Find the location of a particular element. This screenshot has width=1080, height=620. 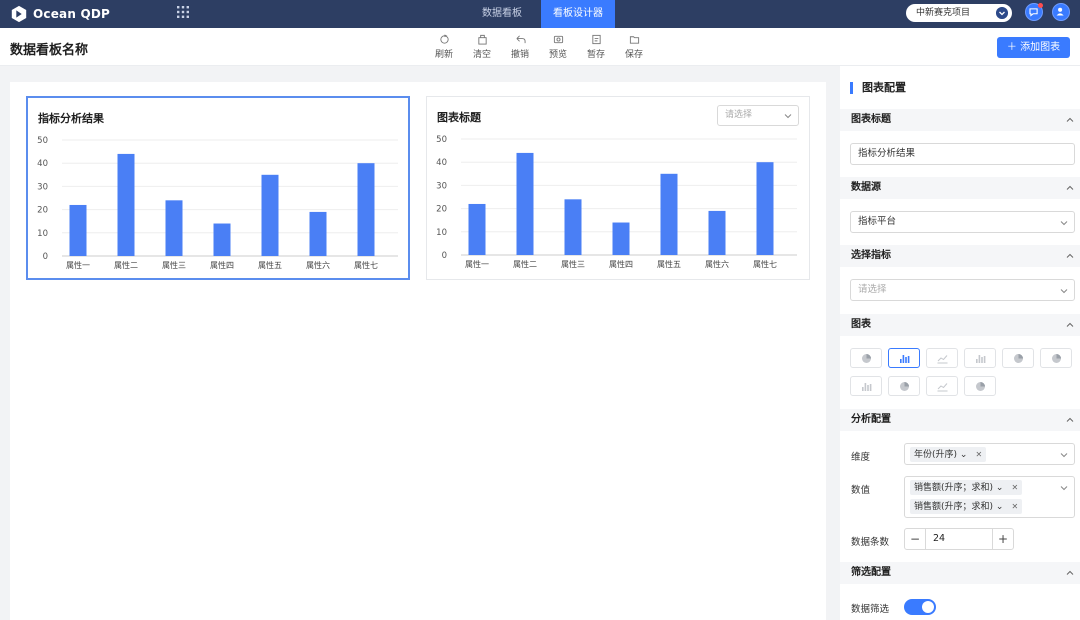

dimension-tag-label: 年份(升序) is located at coordinates (936, 455).